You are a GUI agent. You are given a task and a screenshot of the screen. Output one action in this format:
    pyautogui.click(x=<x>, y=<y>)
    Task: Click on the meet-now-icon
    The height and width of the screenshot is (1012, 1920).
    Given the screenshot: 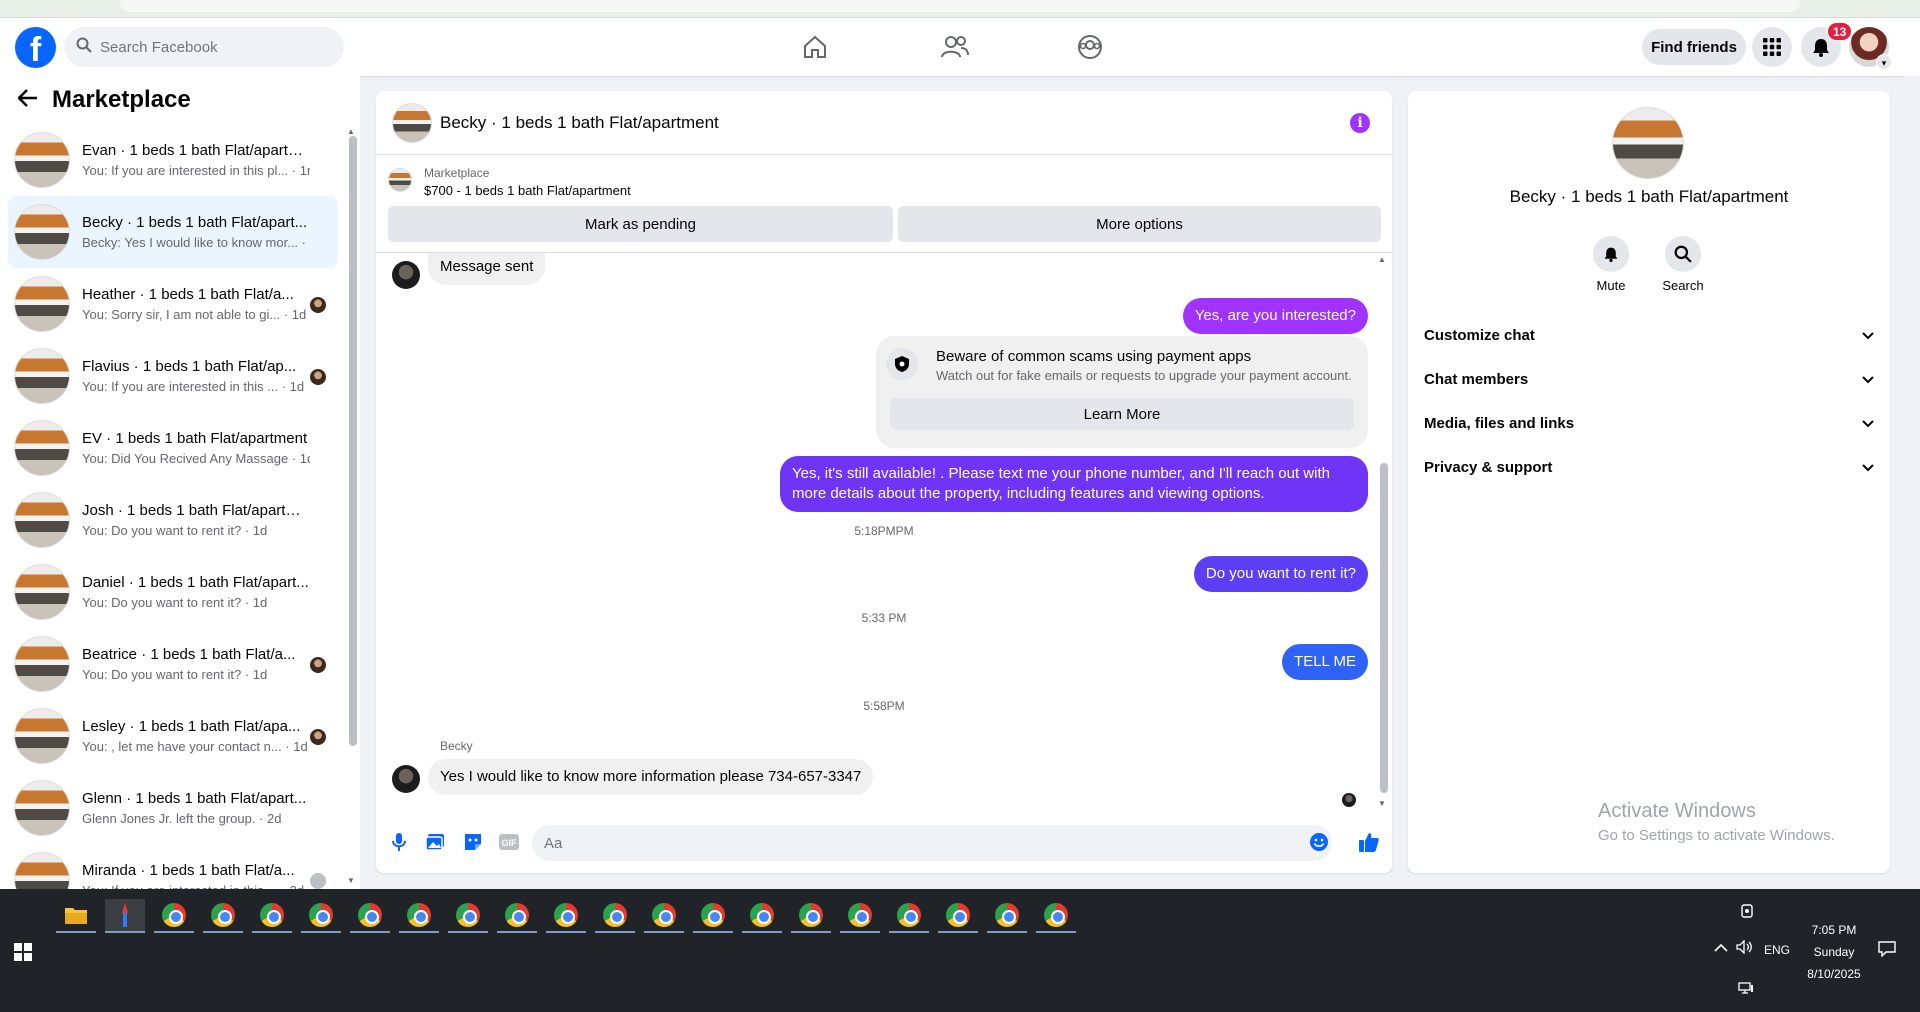 What is the action you would take?
    pyautogui.click(x=1747, y=912)
    